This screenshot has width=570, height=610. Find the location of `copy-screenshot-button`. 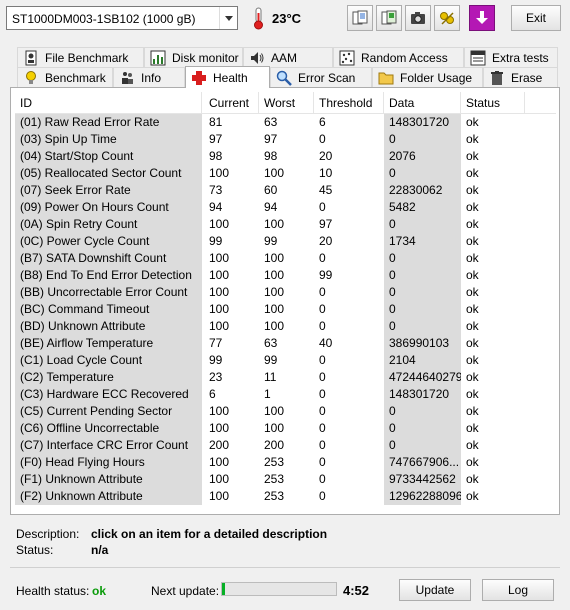

copy-screenshot-button is located at coordinates (389, 18).